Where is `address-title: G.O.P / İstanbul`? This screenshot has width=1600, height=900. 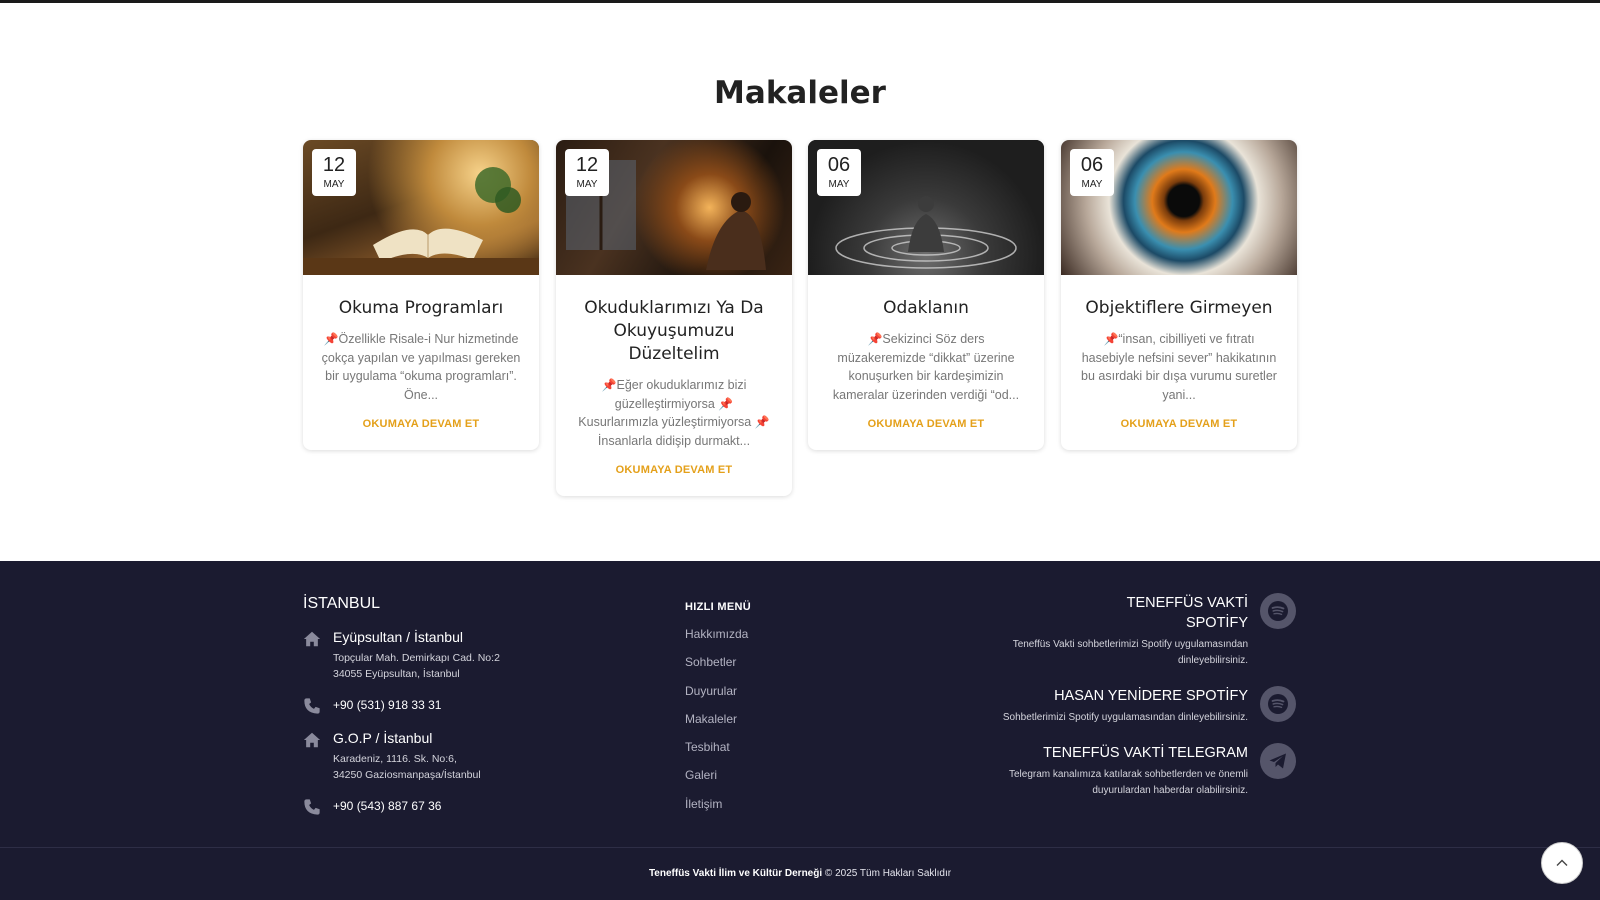
address-title: G.O.P / İstanbul is located at coordinates (383, 738).